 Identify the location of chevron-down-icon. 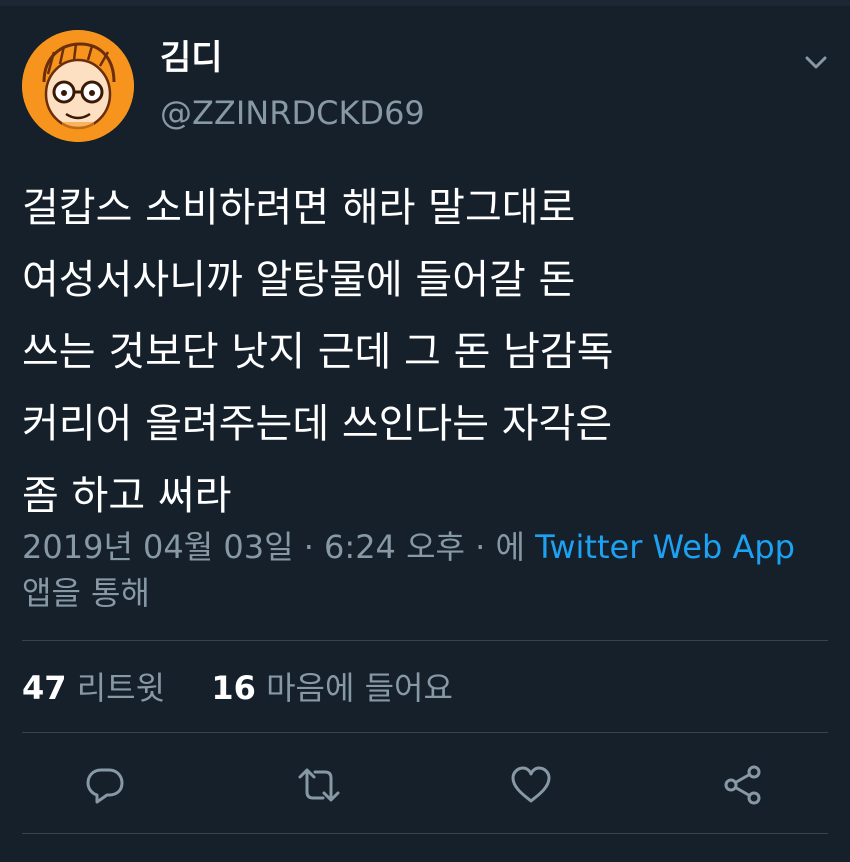
(816, 62).